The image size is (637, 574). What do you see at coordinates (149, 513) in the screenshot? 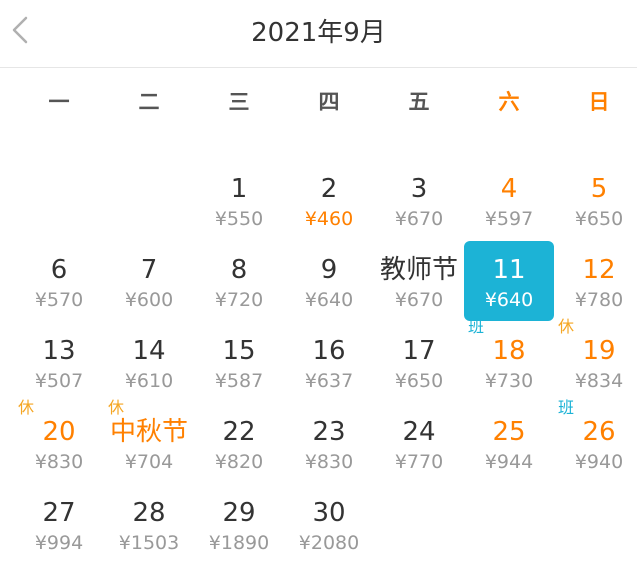
I see `day-number: 28` at bounding box center [149, 513].